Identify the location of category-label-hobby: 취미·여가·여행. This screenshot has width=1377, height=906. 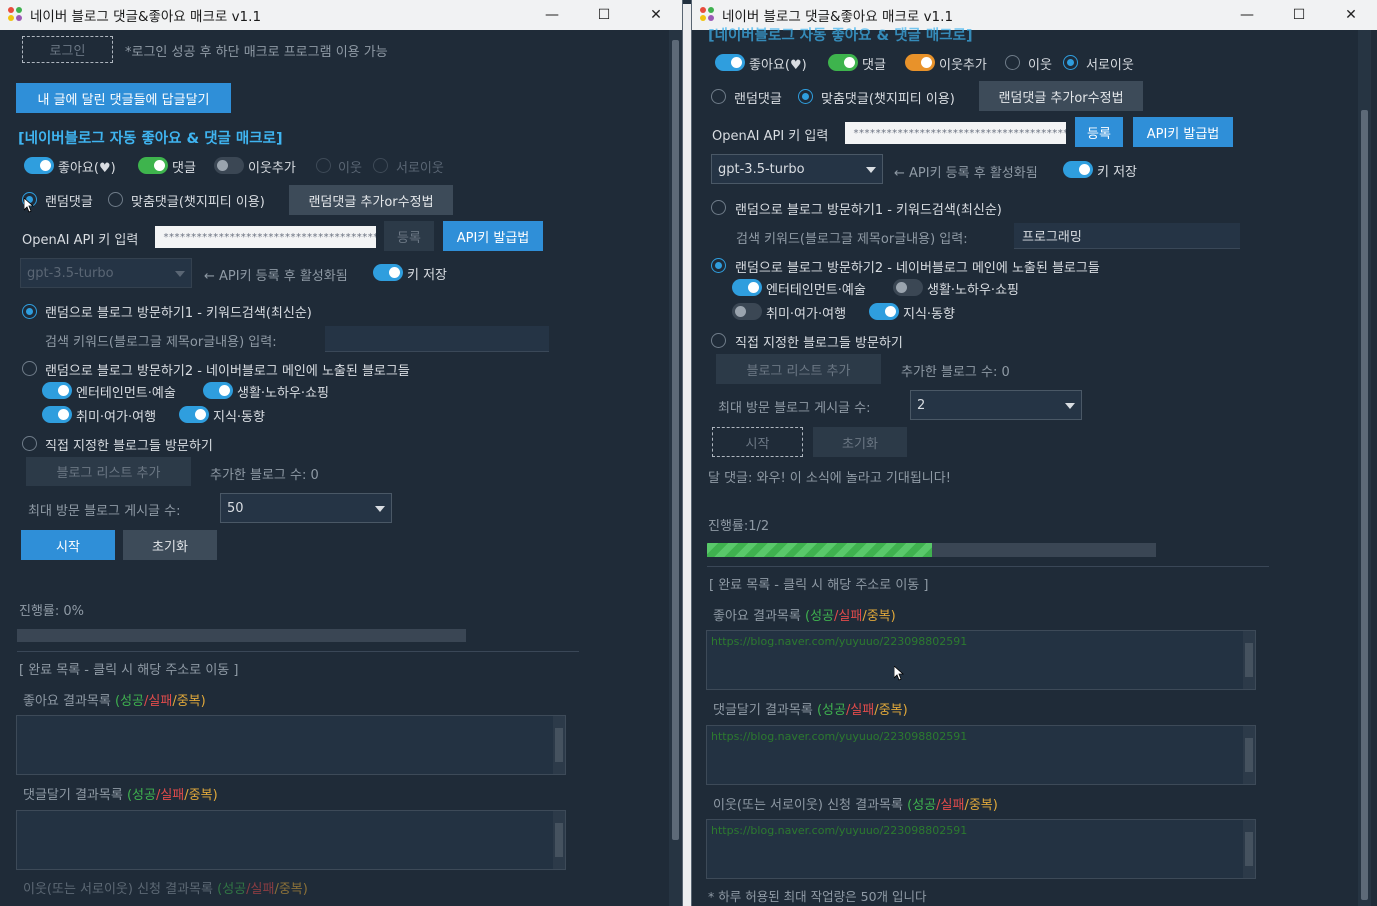
(806, 314).